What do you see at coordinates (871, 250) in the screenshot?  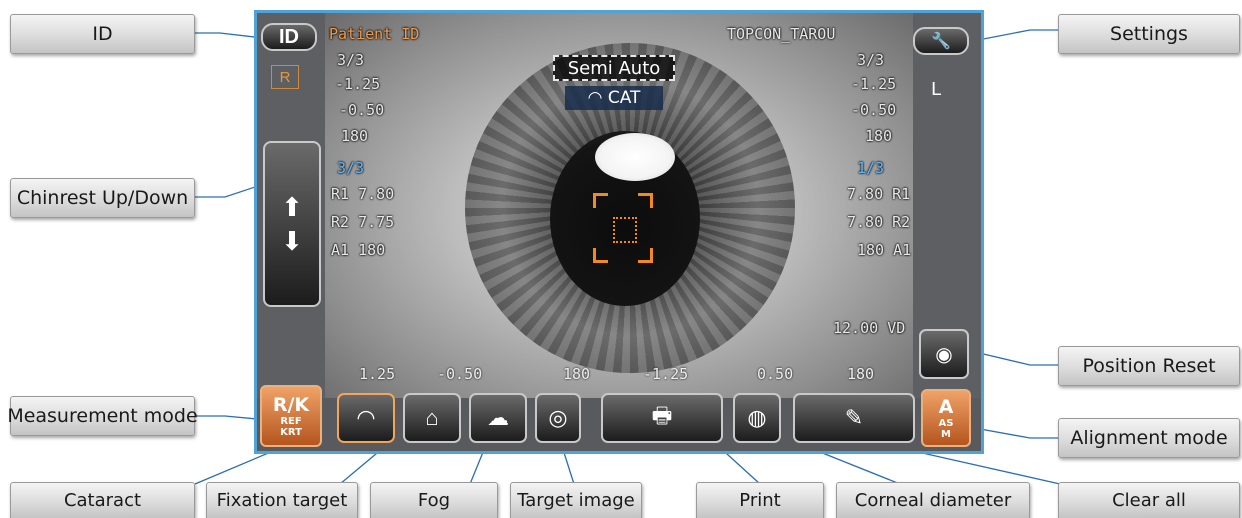 I see `left-a1-value: 180` at bounding box center [871, 250].